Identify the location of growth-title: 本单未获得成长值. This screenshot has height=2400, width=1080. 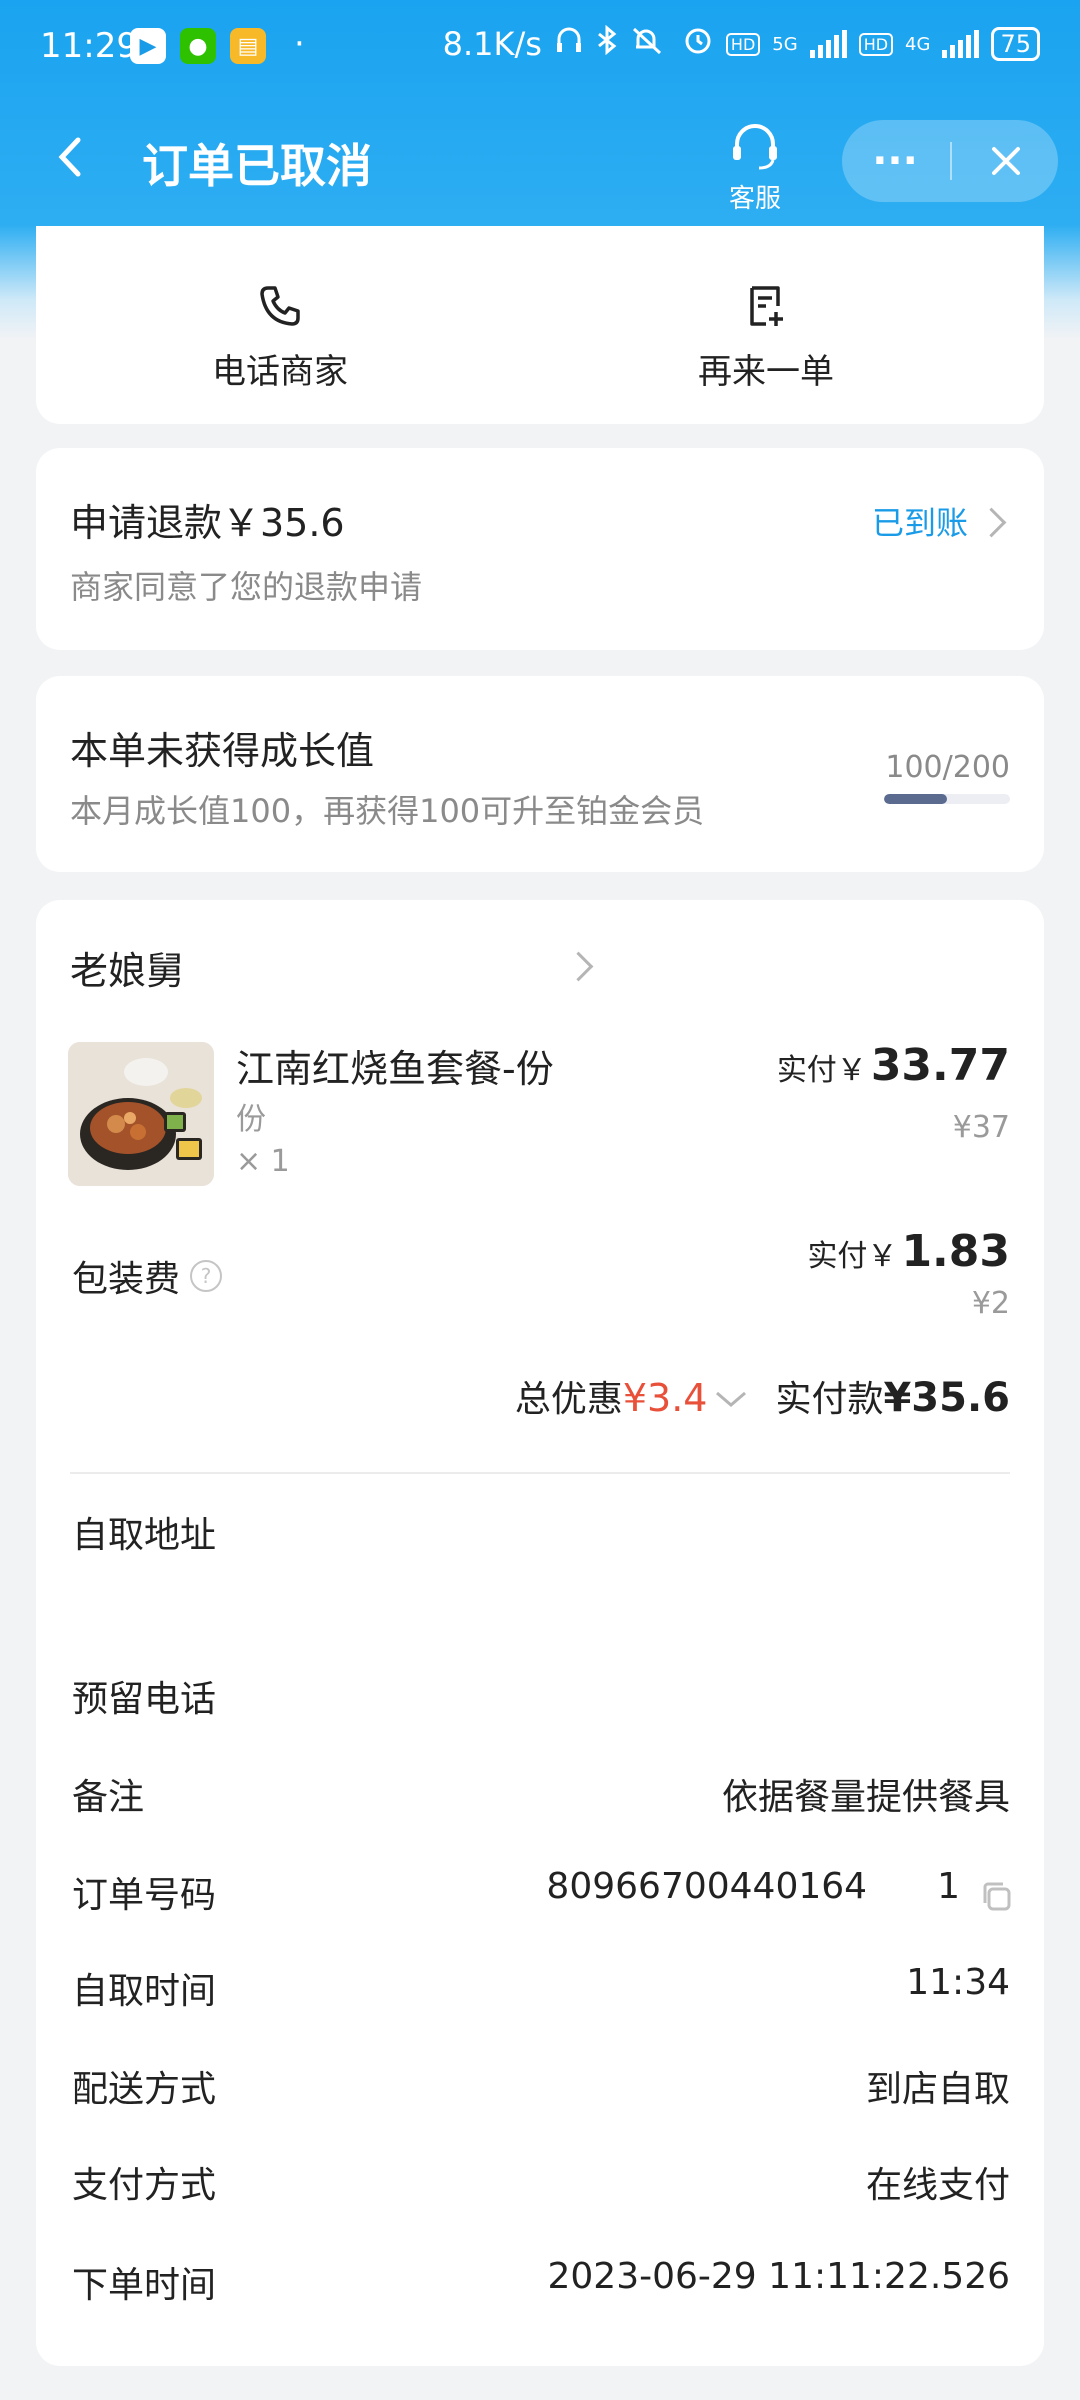
(222, 751).